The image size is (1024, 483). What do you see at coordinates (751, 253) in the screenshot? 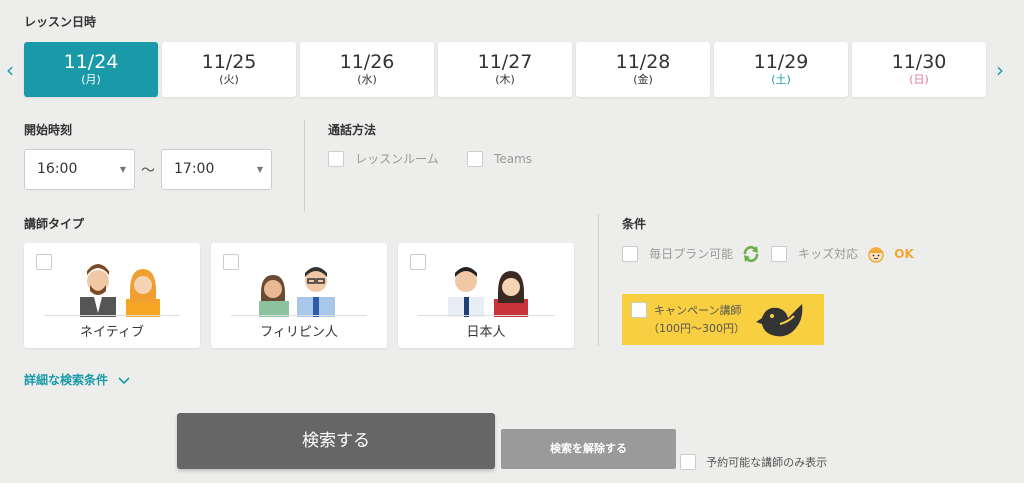
I see `refresh-icon` at bounding box center [751, 253].